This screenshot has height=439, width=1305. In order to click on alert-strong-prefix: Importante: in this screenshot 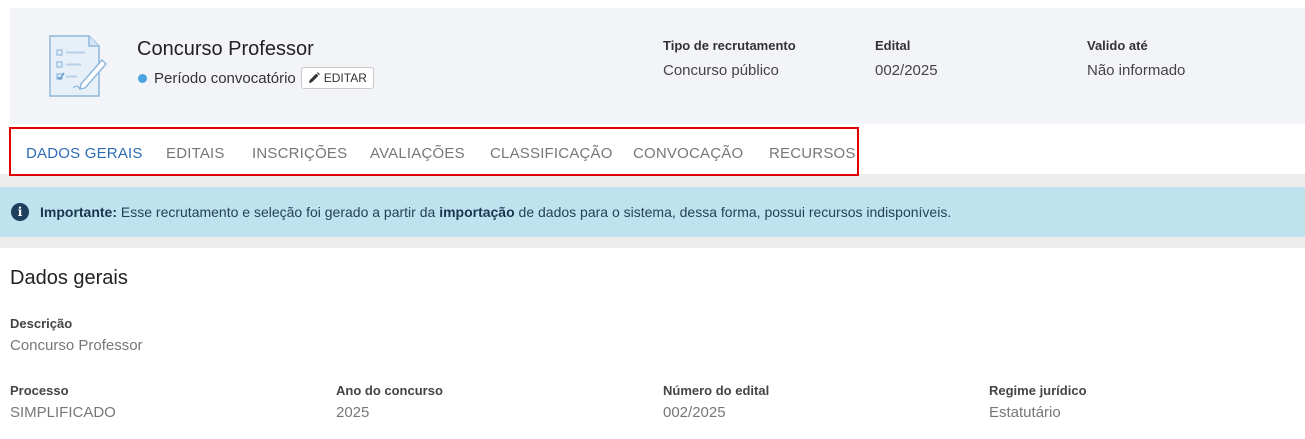, I will do `click(78, 212)`.